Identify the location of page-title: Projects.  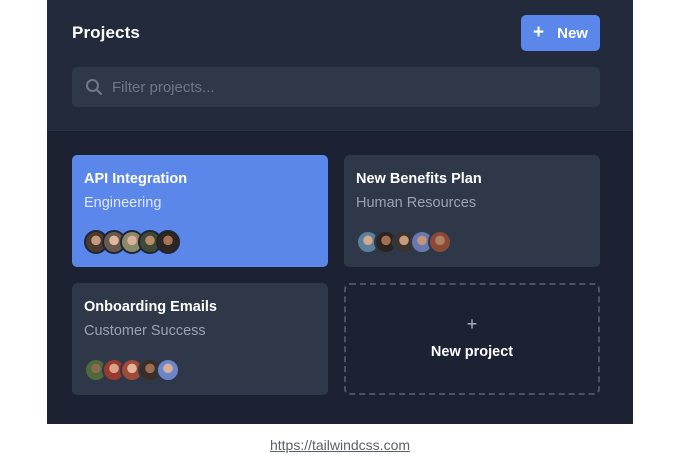
(106, 32).